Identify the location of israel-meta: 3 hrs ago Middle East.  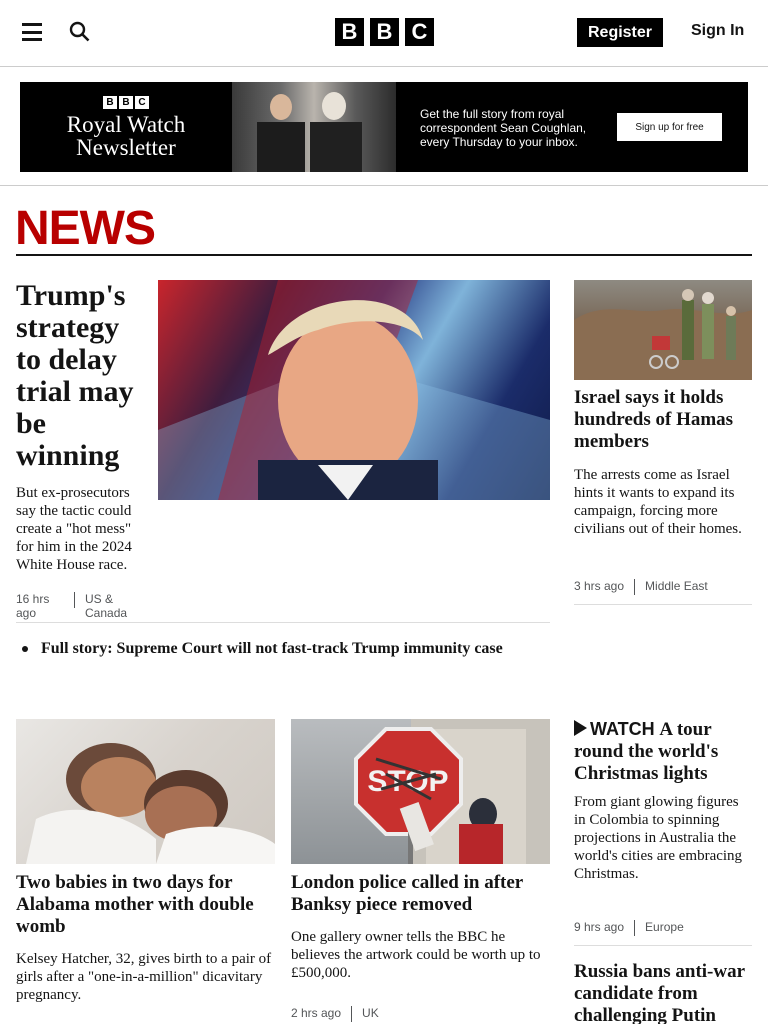
(641, 587).